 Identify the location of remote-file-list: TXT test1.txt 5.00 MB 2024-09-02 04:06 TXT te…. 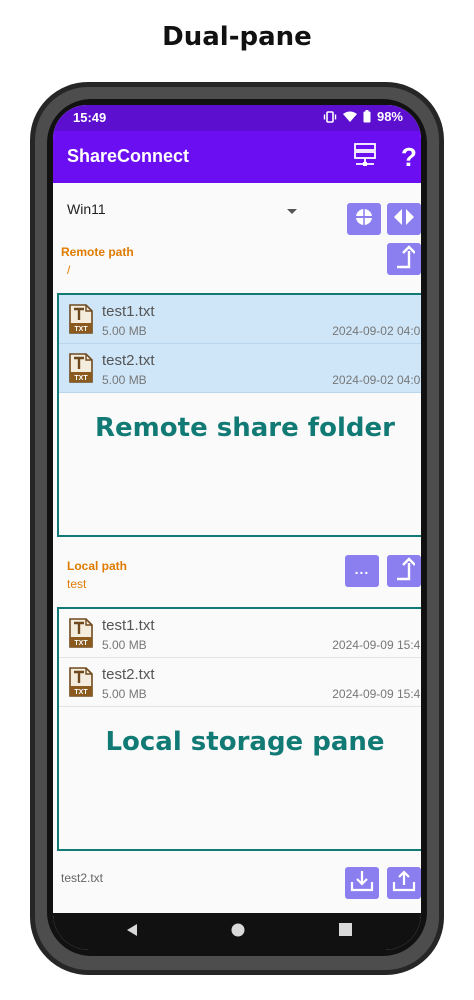
(240, 344).